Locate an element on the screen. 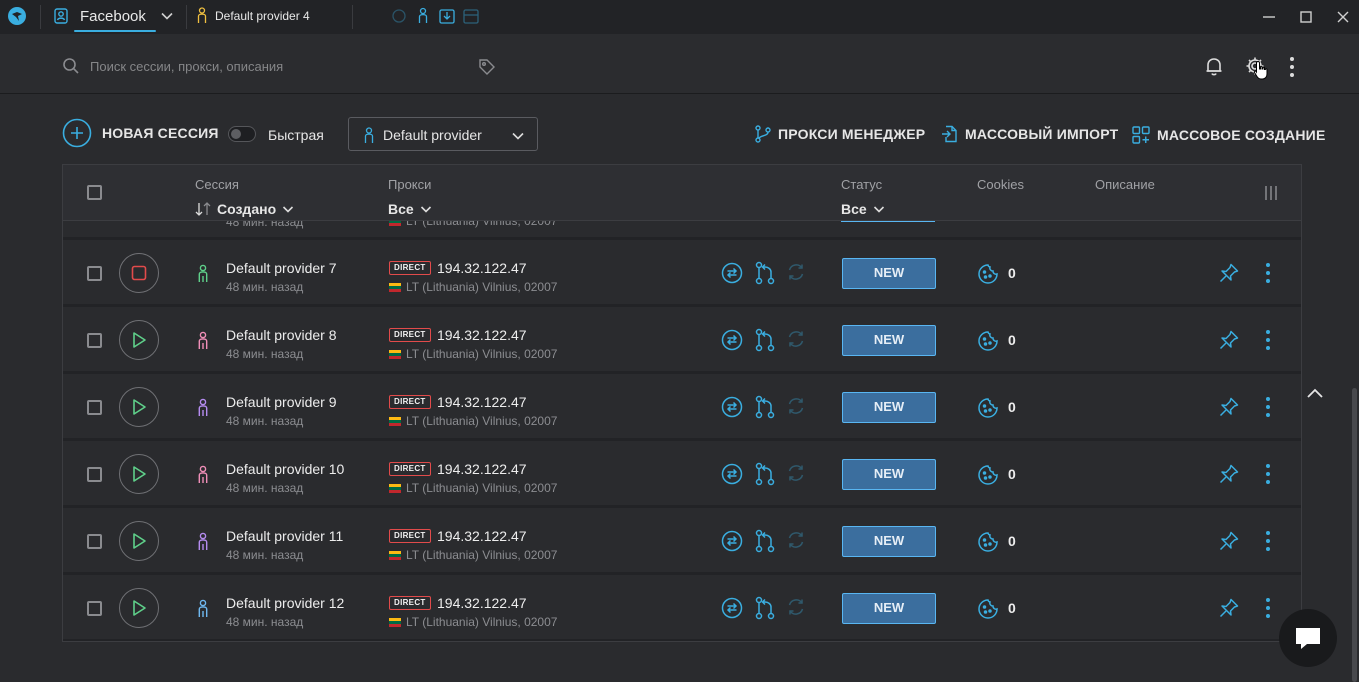 The height and width of the screenshot is (682, 1359). mass-create-button: МАССОВОЕ СОЗДАНИЕ is located at coordinates (1228, 135).